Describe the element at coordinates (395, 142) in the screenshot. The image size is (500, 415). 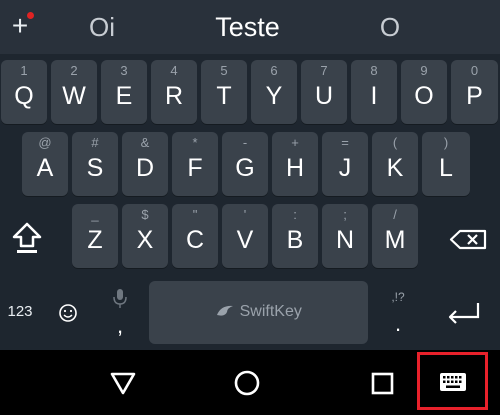
I see `key-hint: (` at that location.